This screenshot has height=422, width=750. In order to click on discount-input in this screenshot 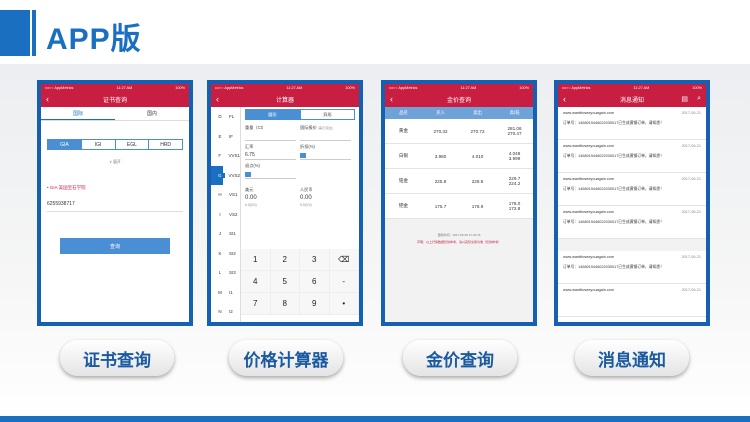, I will do `click(325, 156)`.